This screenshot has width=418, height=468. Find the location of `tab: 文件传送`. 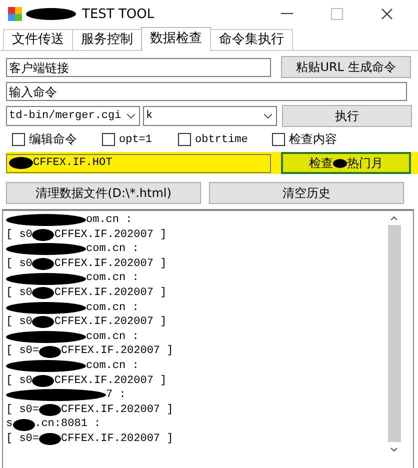

tab: 文件传送 is located at coordinates (38, 39).